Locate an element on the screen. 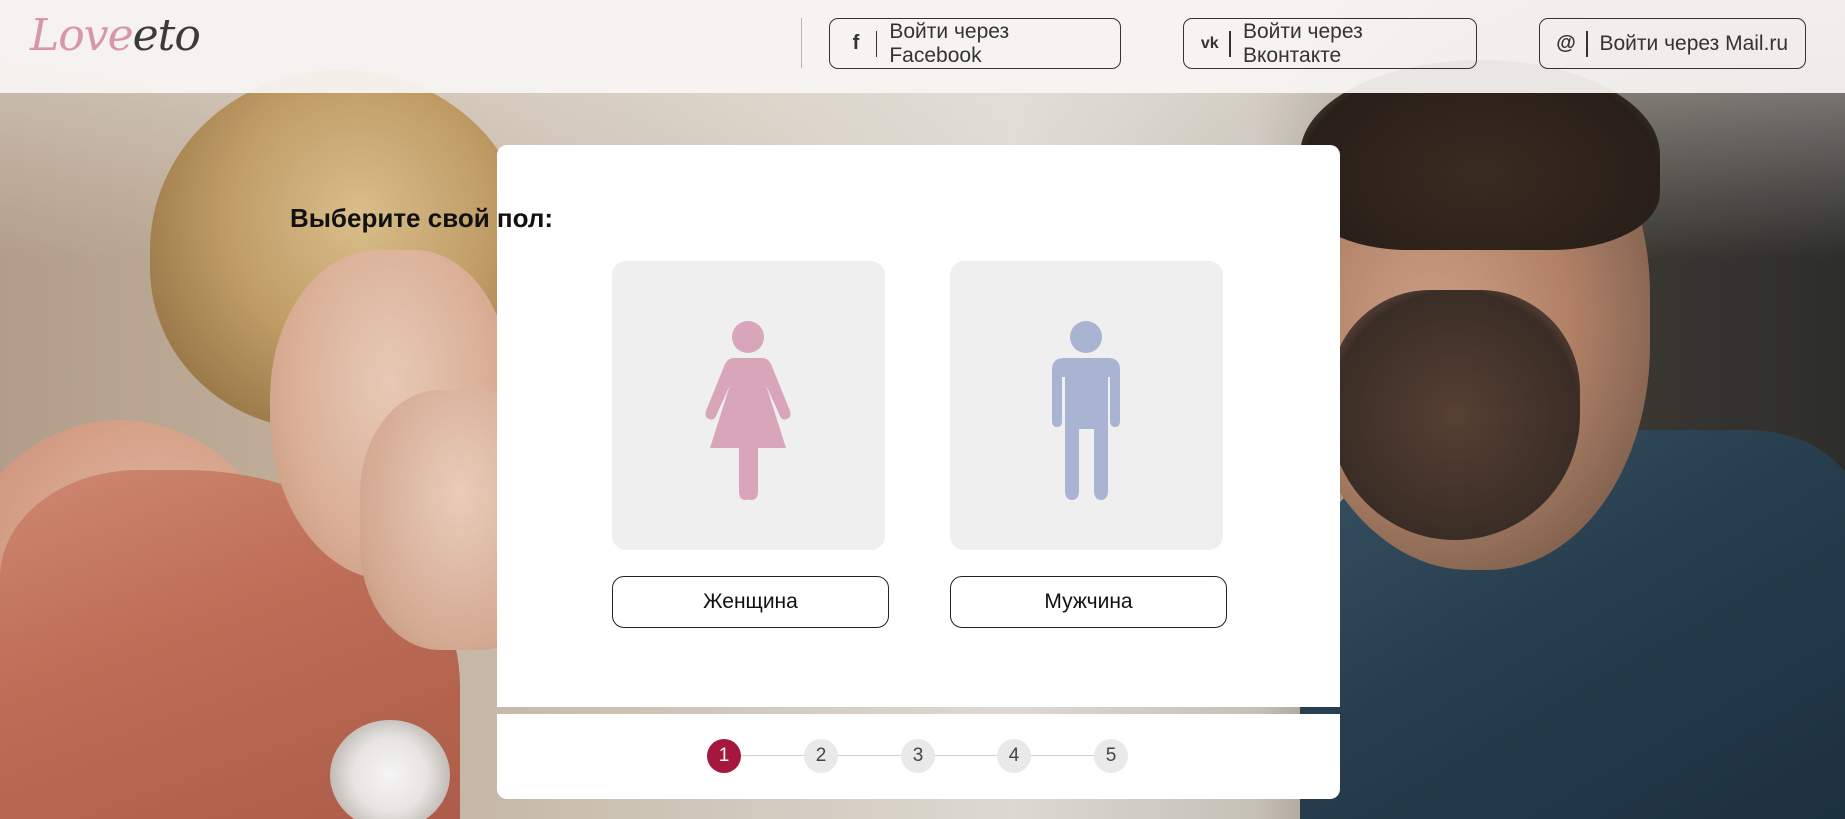 The height and width of the screenshot is (819, 1845). vk-icon: vk is located at coordinates (1209, 43).